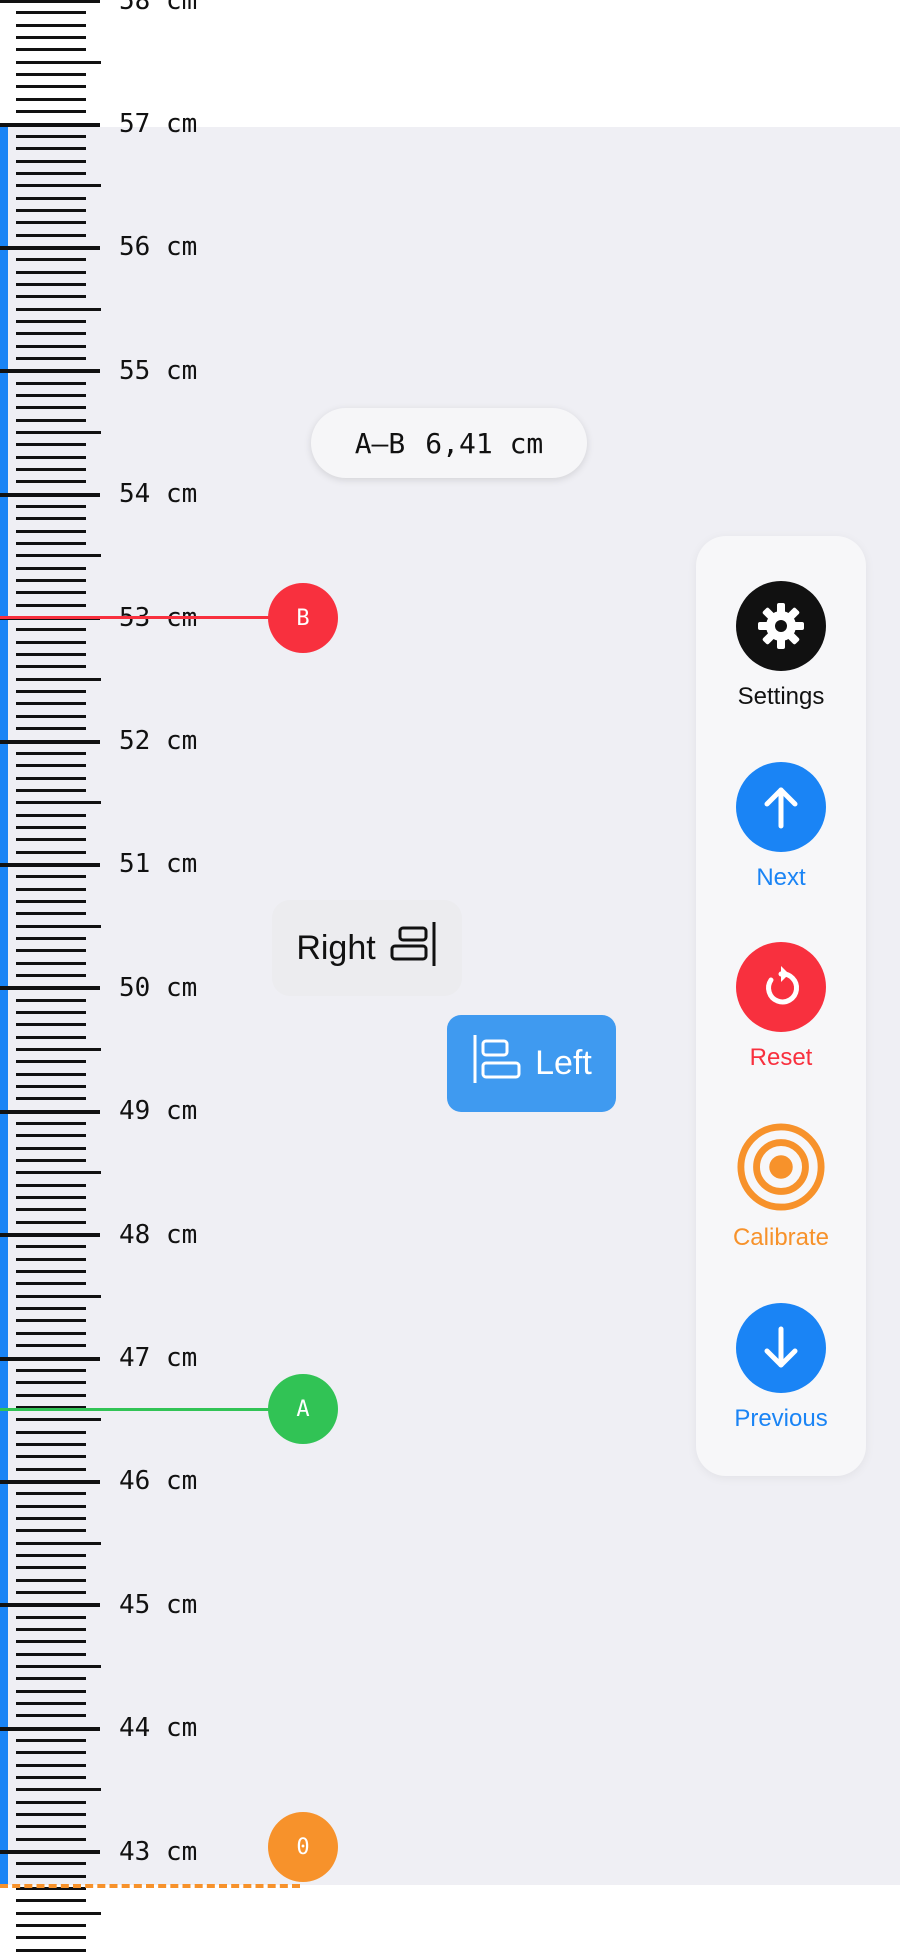 This screenshot has height=1955, width=900. I want to click on cm-label: 57 cm, so click(158, 124).